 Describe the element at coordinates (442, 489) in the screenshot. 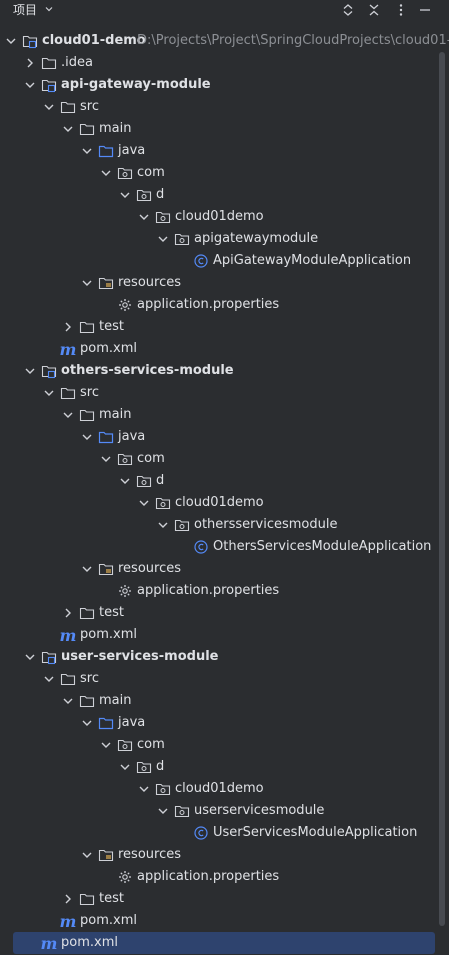

I see `vertical-scrollbar` at that location.